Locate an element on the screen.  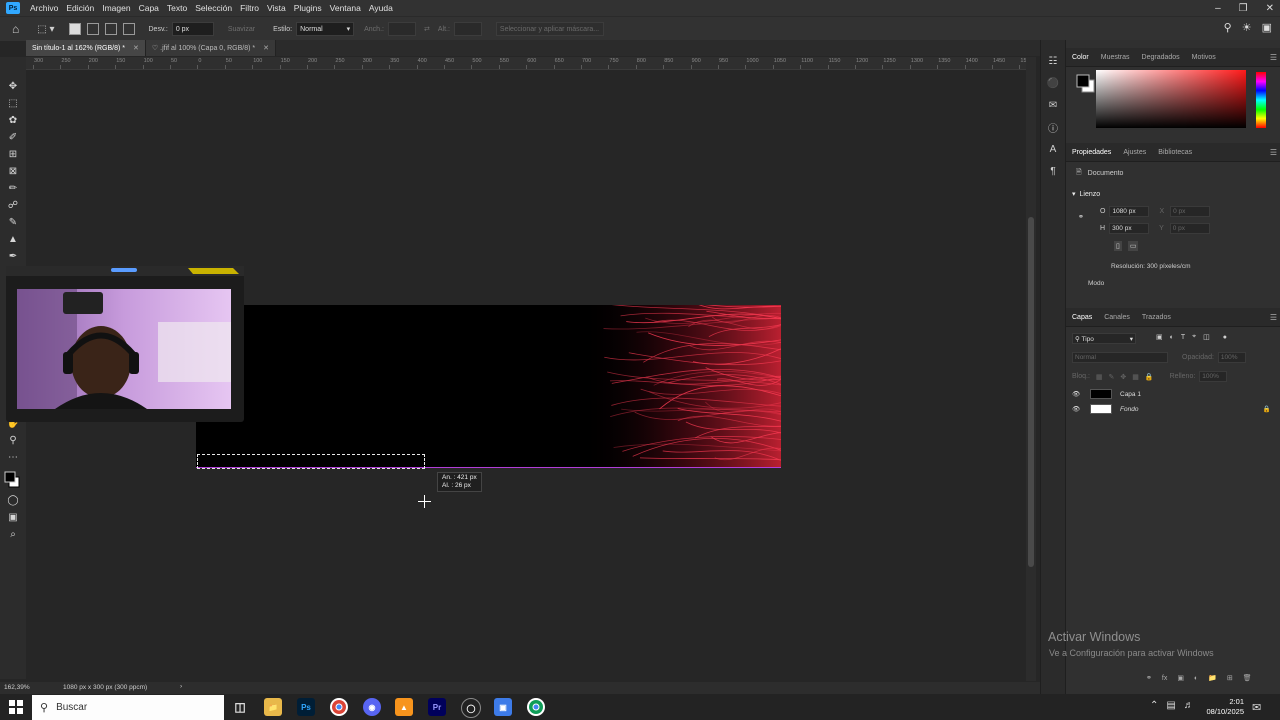
canvas-height-input: 300 px is located at coordinates (1129, 228).